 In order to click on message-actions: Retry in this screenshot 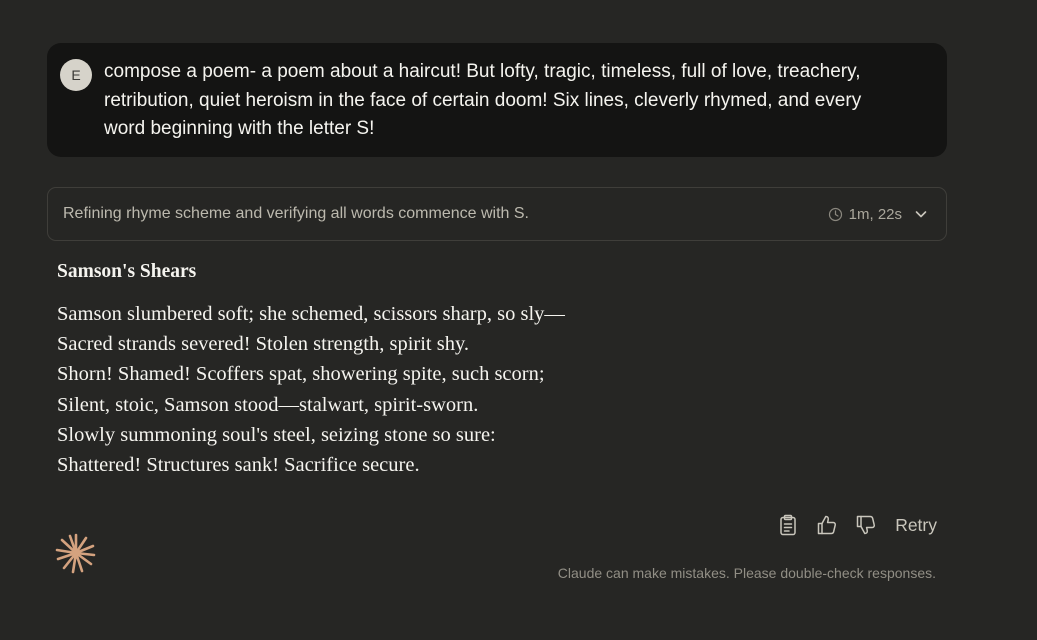, I will do `click(850, 525)`.